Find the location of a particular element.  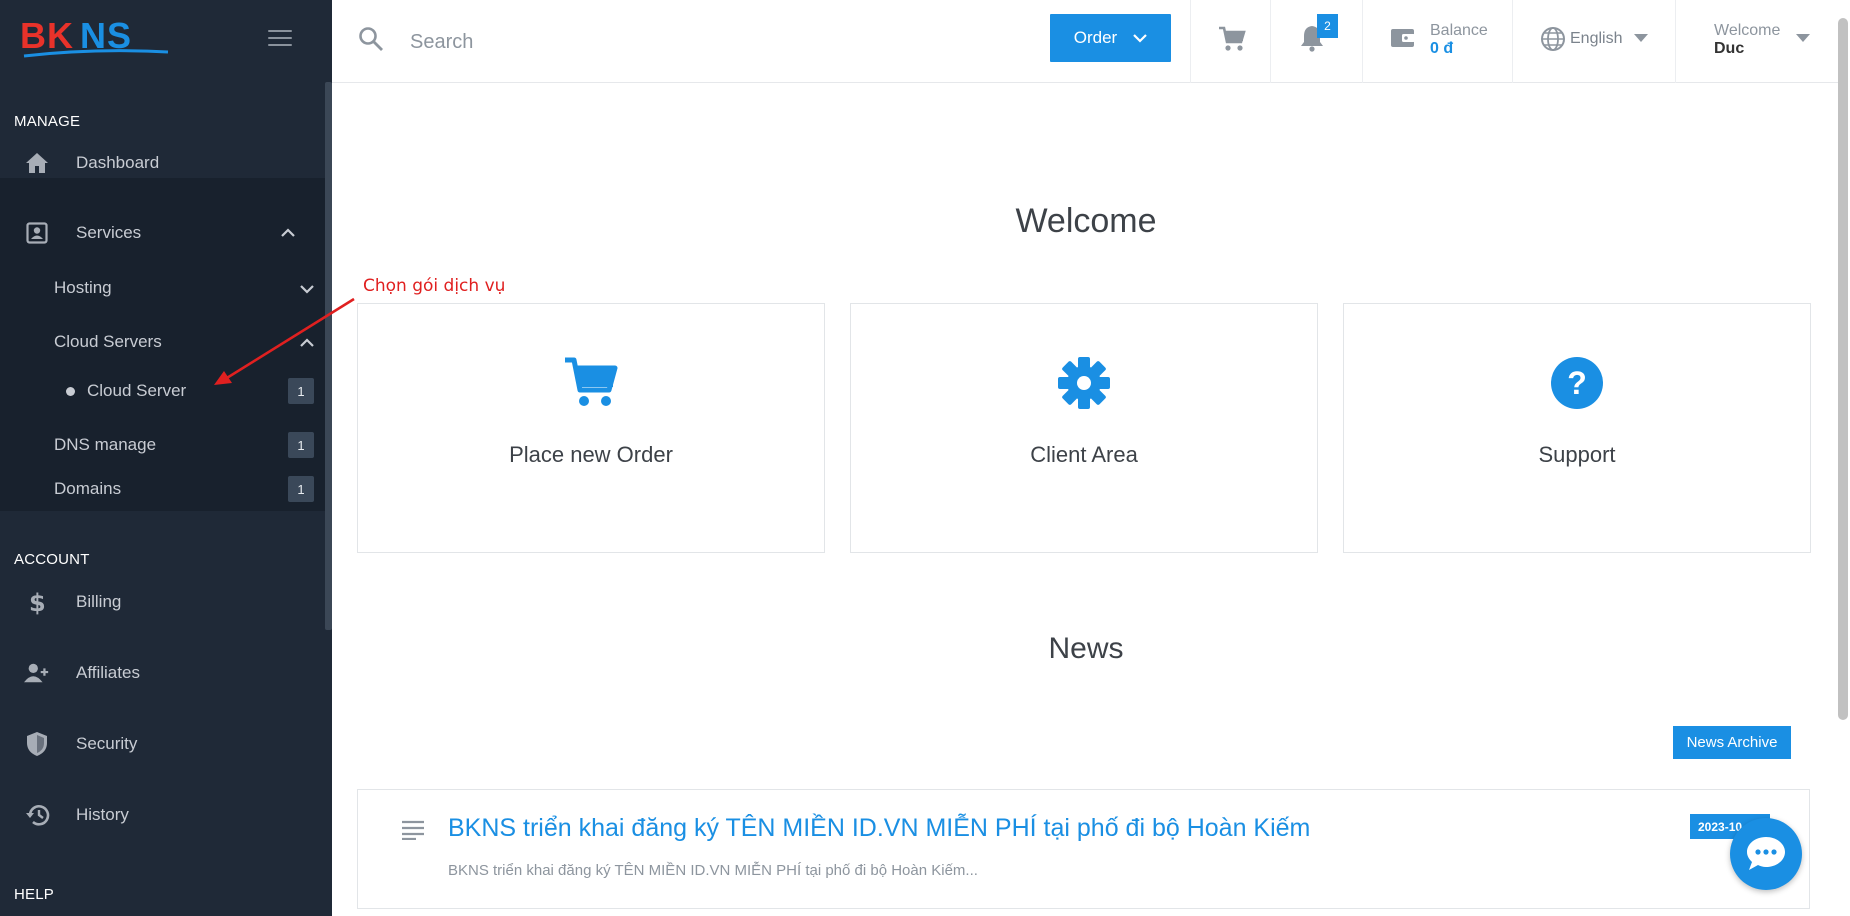

nav-dns-manage-label: DNS manage is located at coordinates (105, 444).